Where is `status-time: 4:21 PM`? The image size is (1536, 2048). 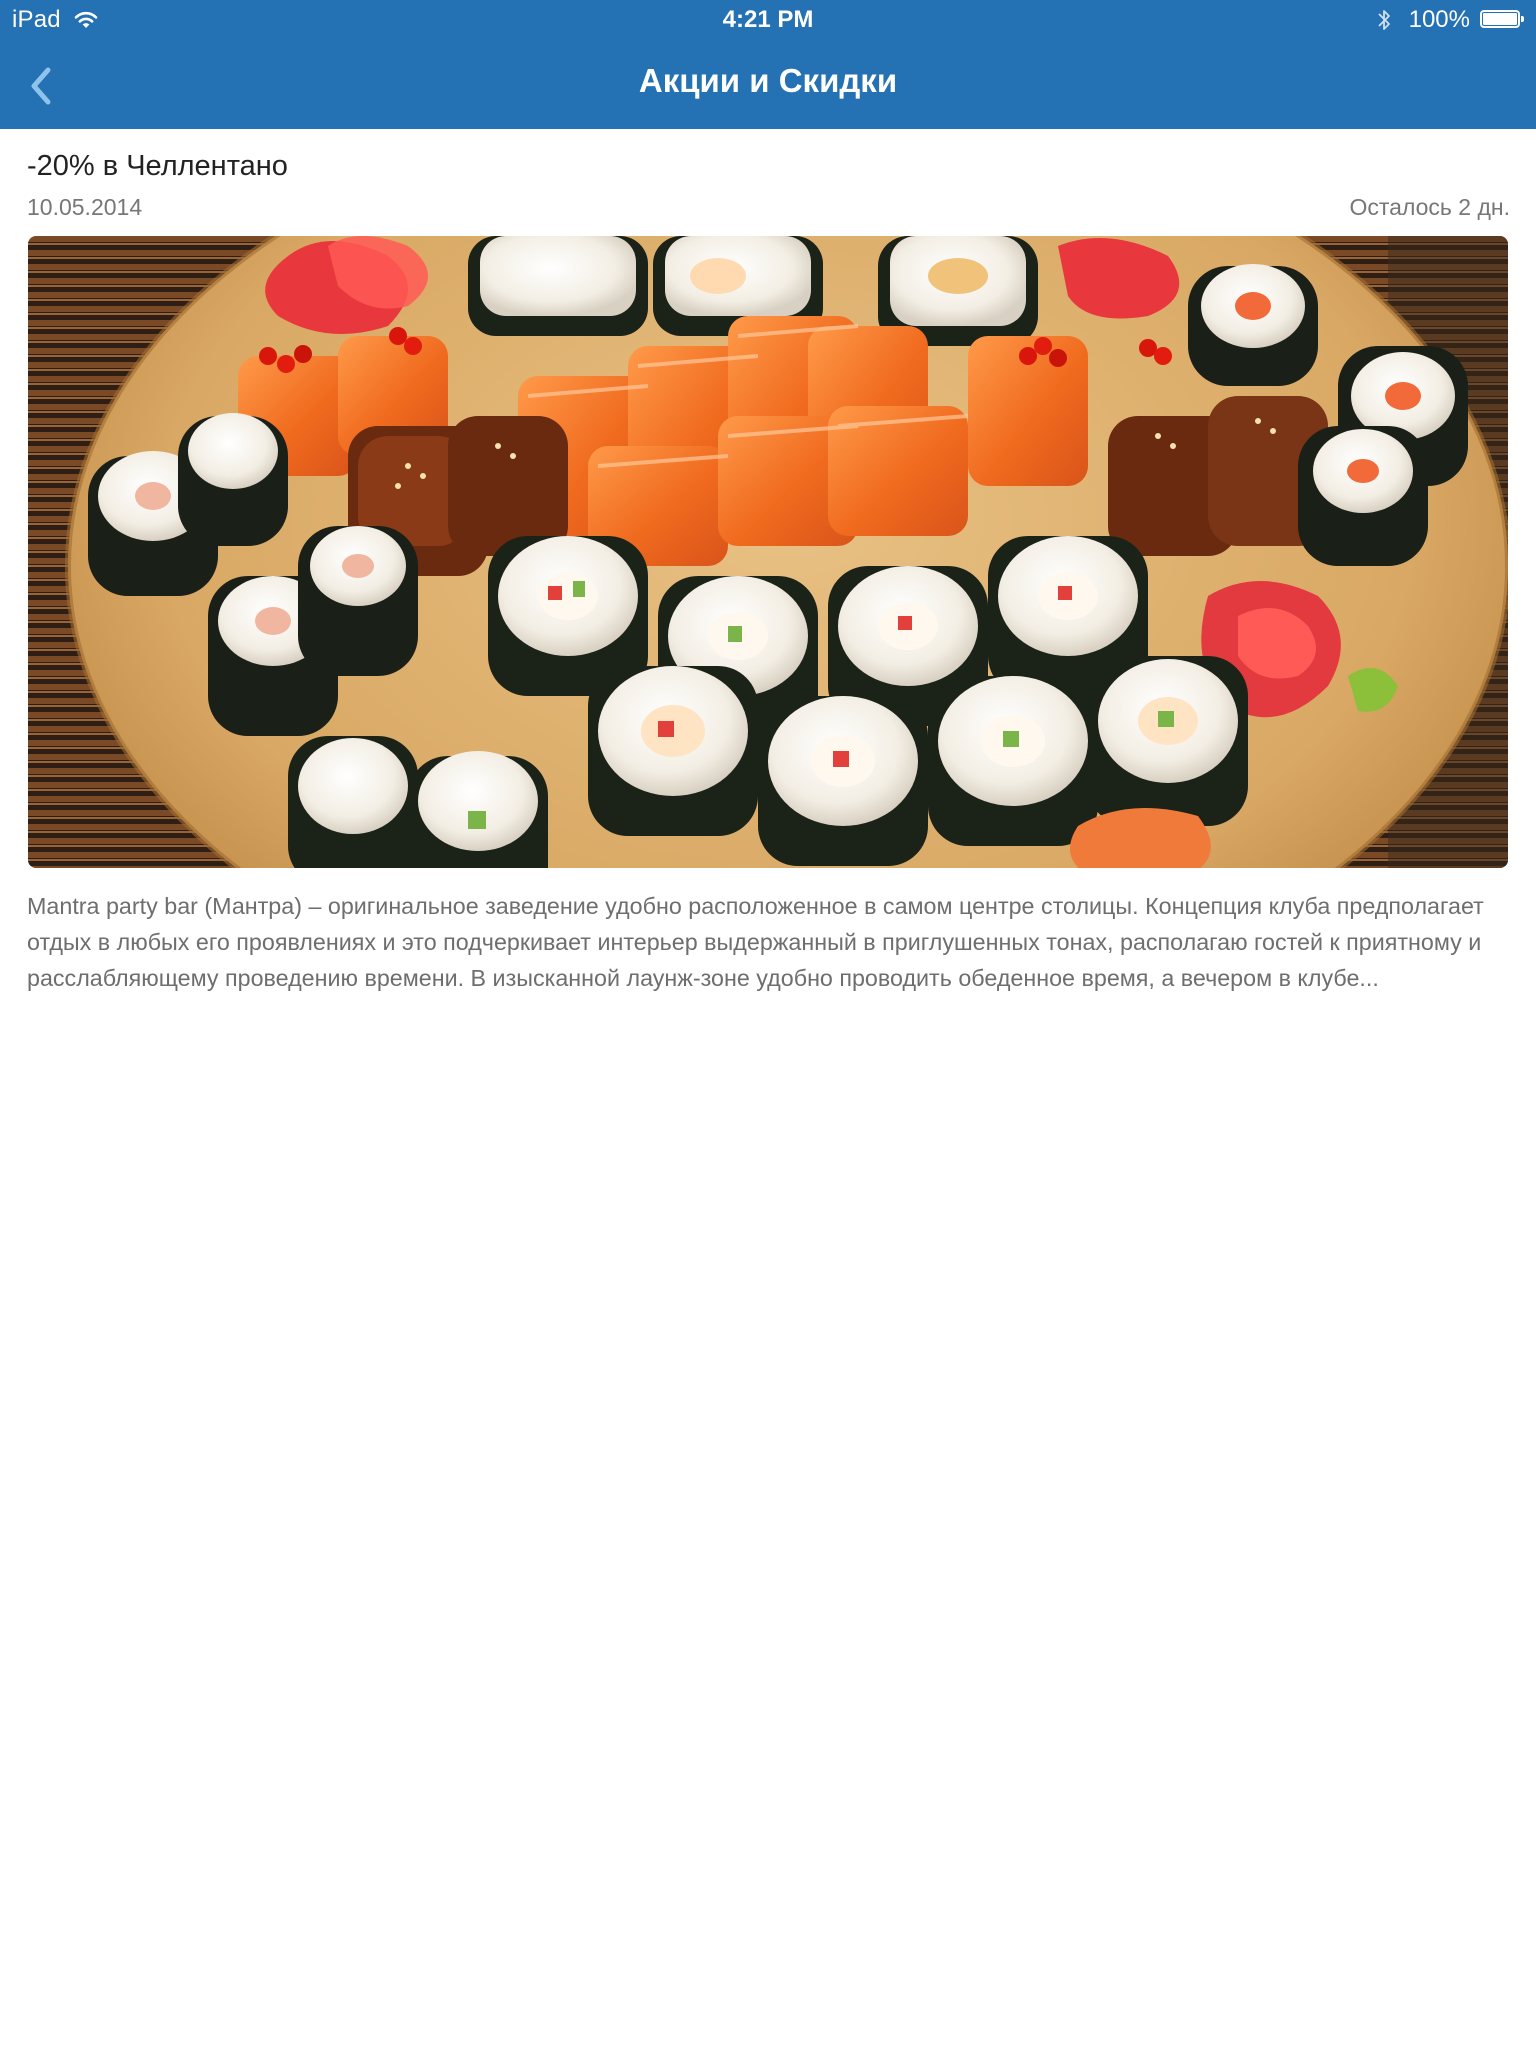 status-time: 4:21 PM is located at coordinates (768, 19).